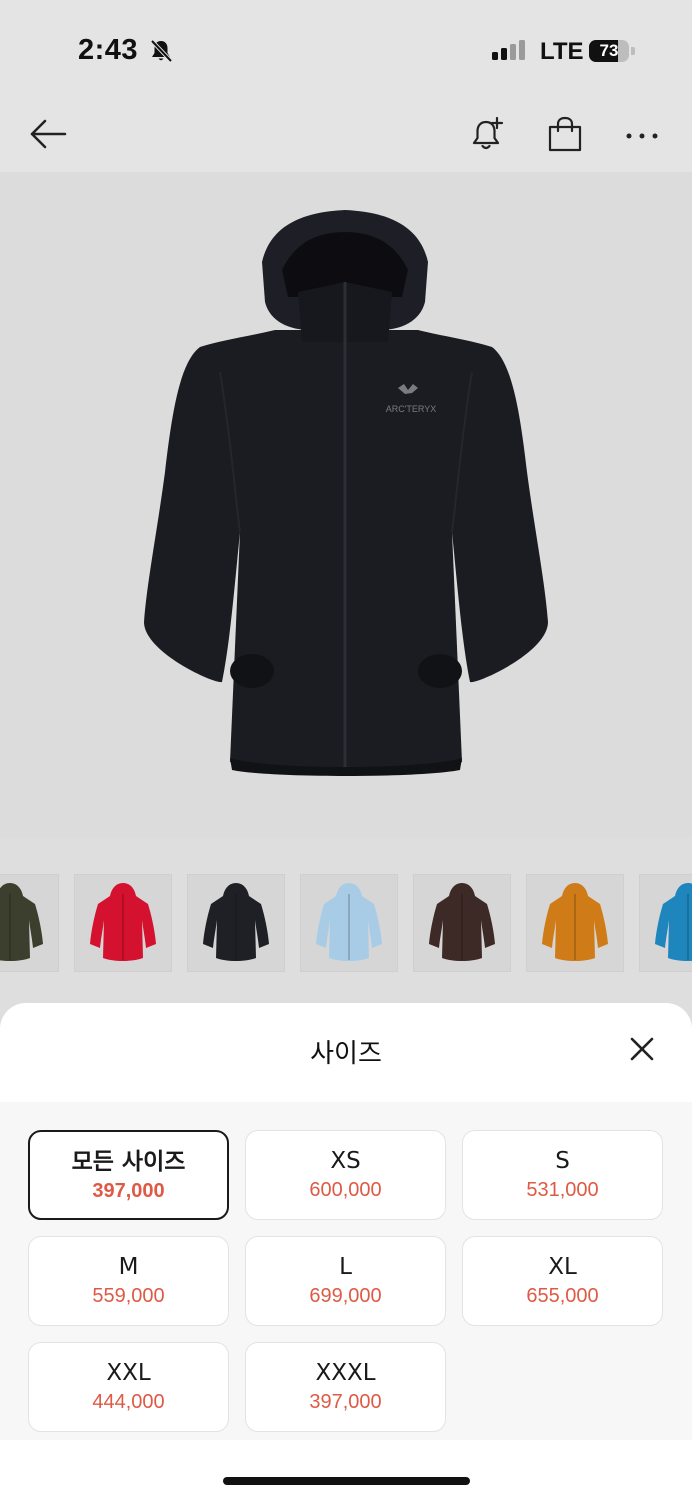  I want to click on top-navigation, so click(346, 136).